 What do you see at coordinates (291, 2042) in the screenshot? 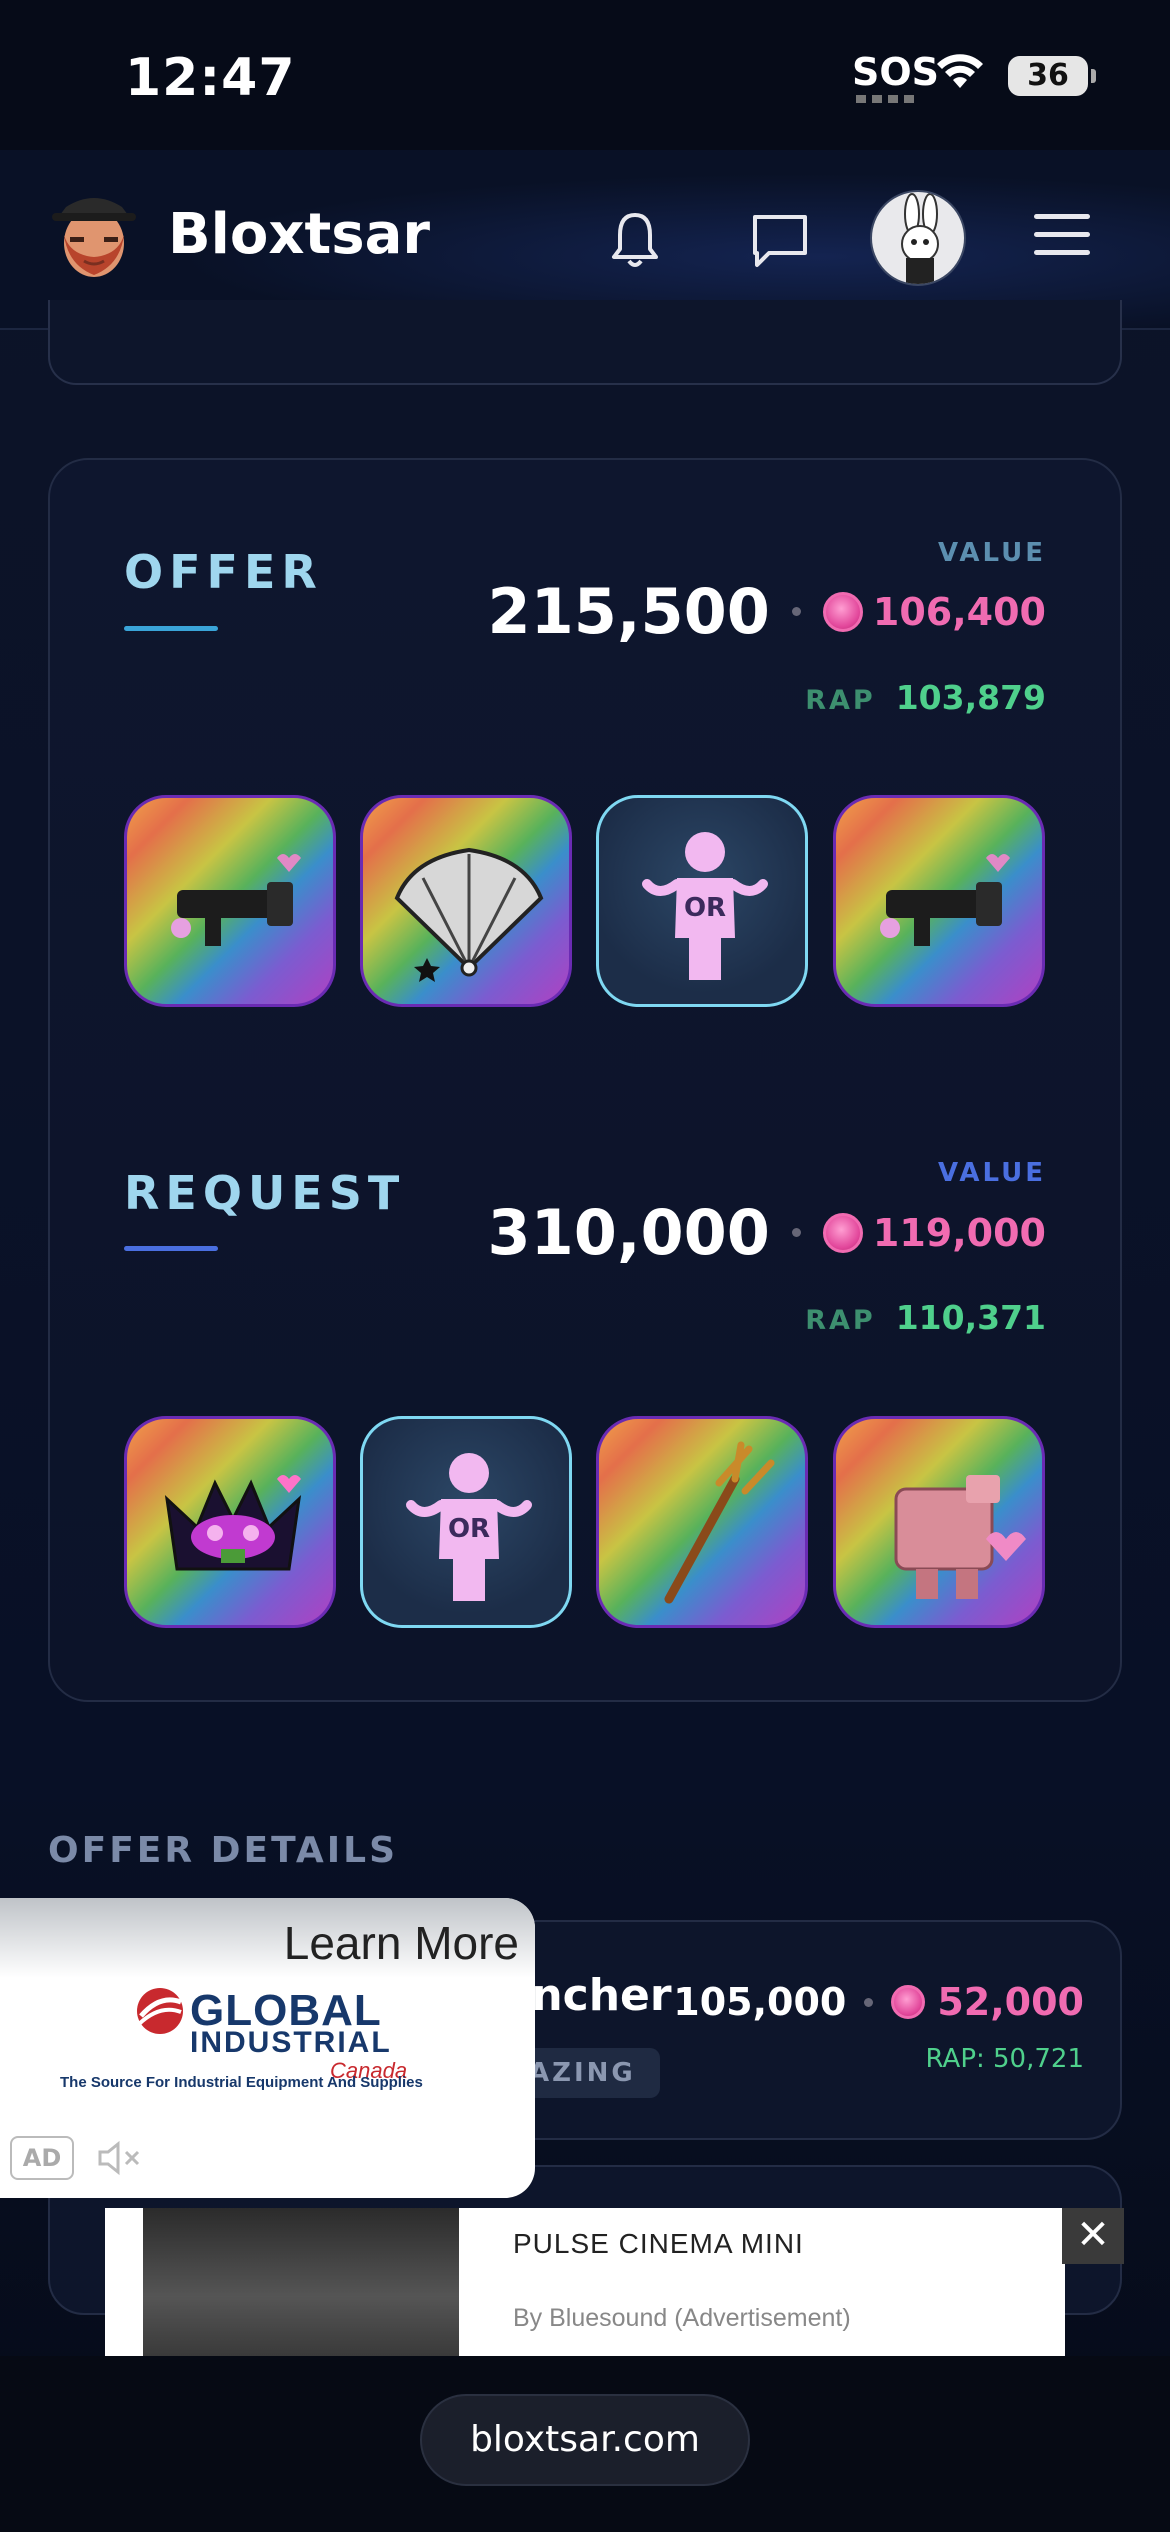
I see `ad-brand-line2: INDUSTRIAL` at bounding box center [291, 2042].